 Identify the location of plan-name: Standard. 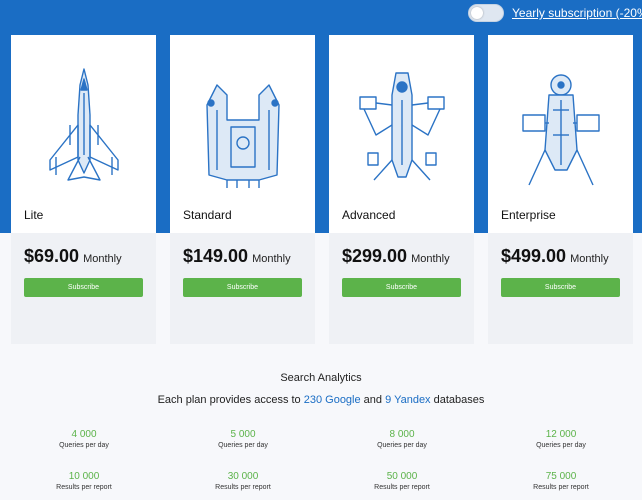
(207, 215).